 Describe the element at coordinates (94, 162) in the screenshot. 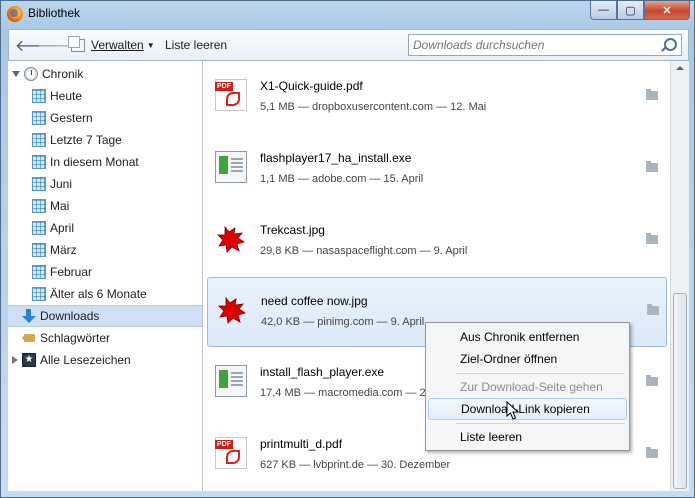

I see `sidebar-item-label: In diesem Monat` at that location.